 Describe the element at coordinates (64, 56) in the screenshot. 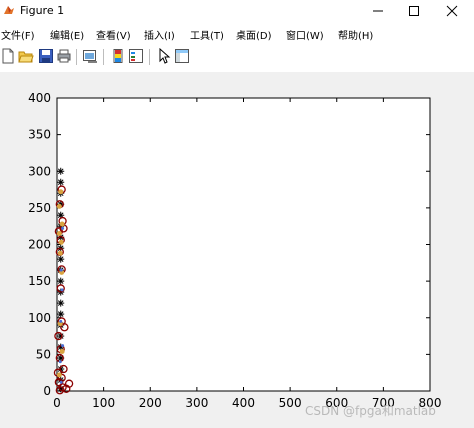

I see `print-icon` at that location.